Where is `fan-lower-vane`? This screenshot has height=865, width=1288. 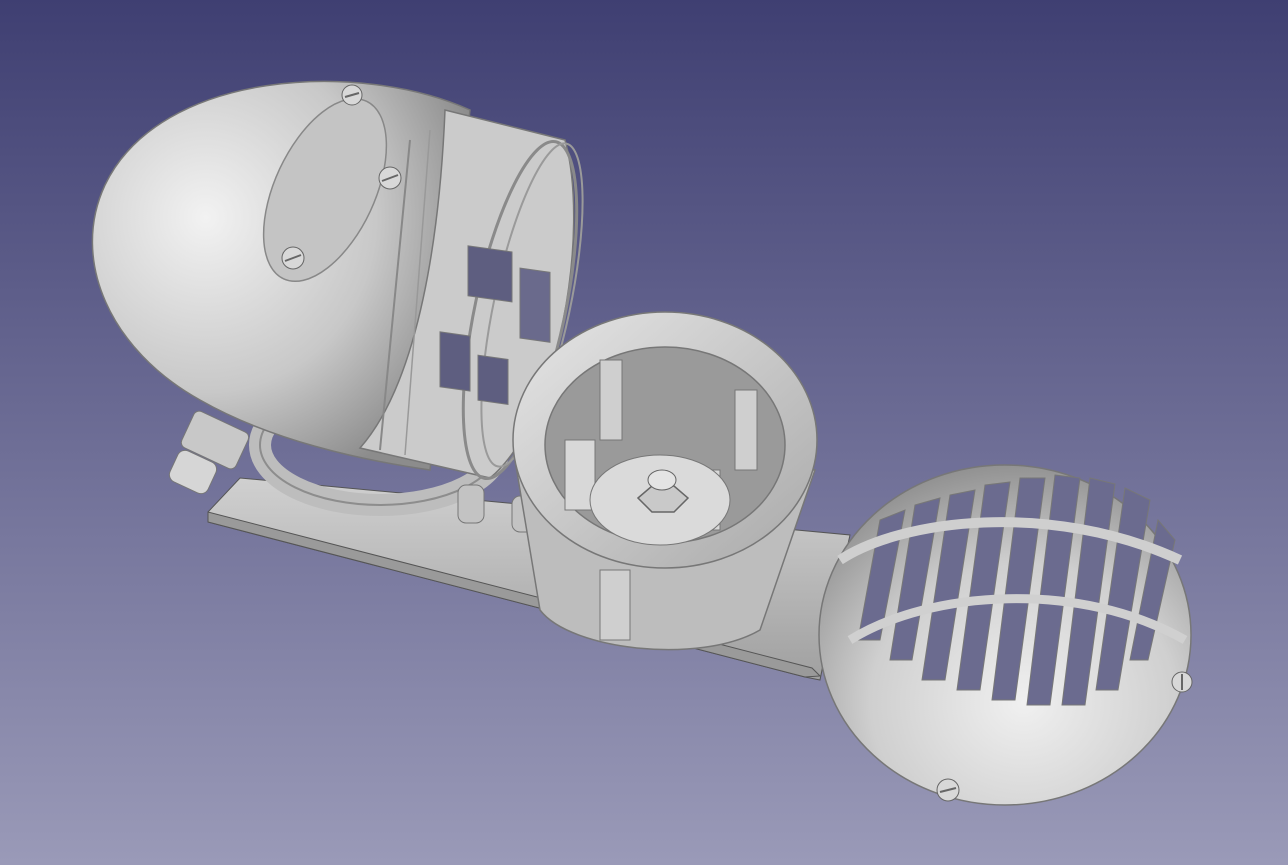
fan-lower-vane is located at coordinates (615, 605).